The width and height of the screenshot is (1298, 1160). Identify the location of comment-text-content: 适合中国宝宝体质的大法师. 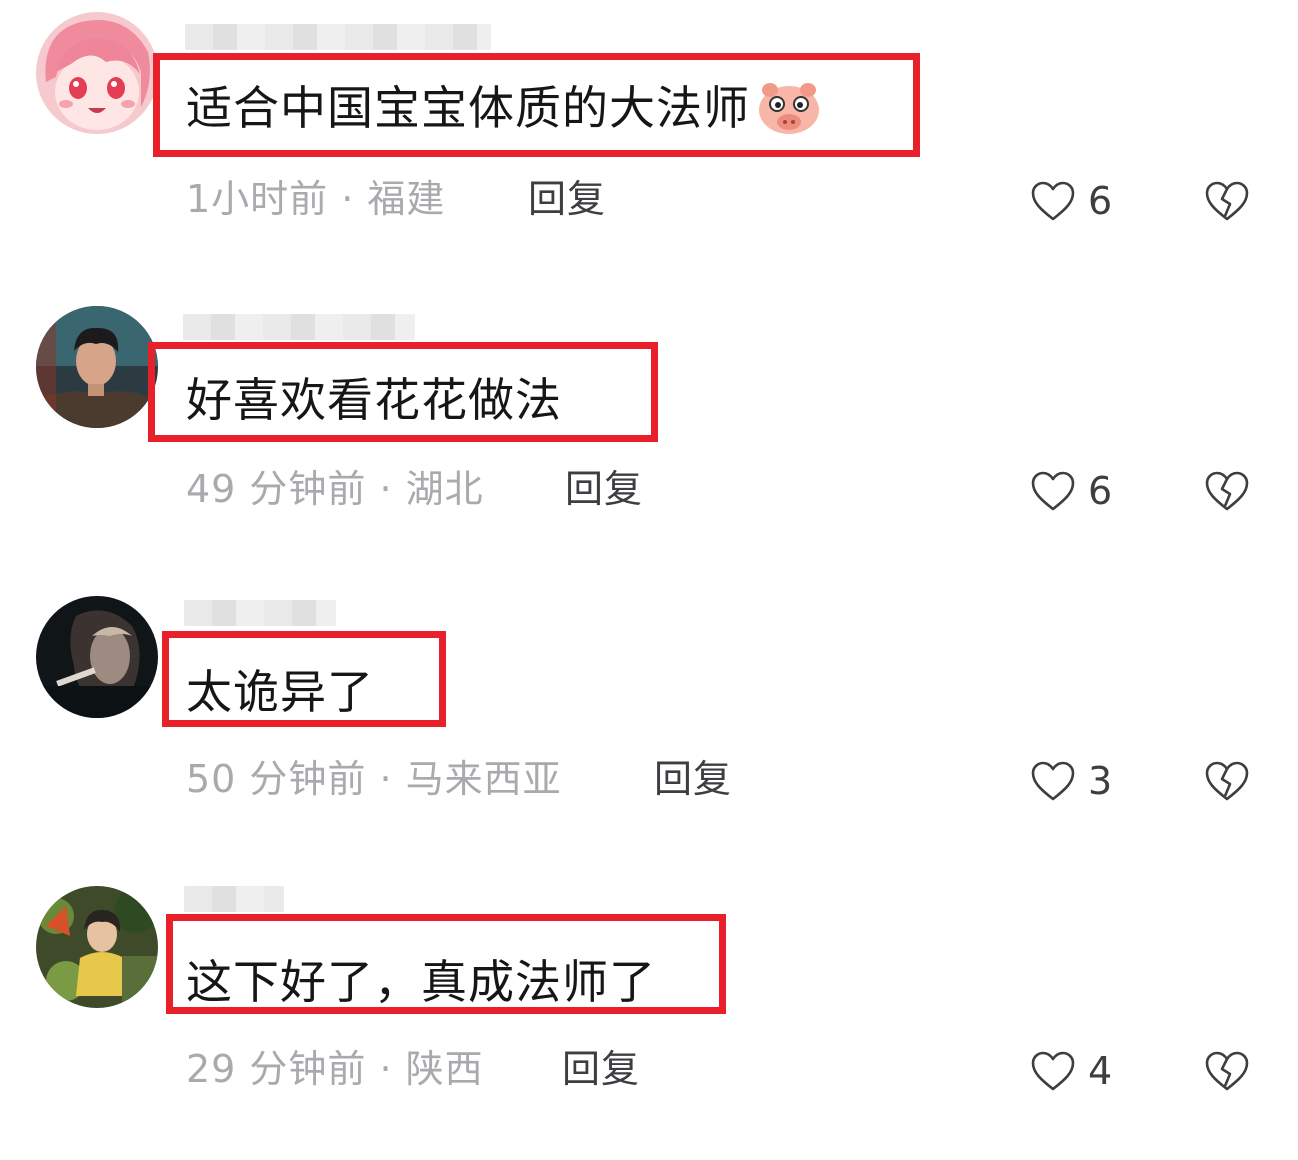
(468, 108).